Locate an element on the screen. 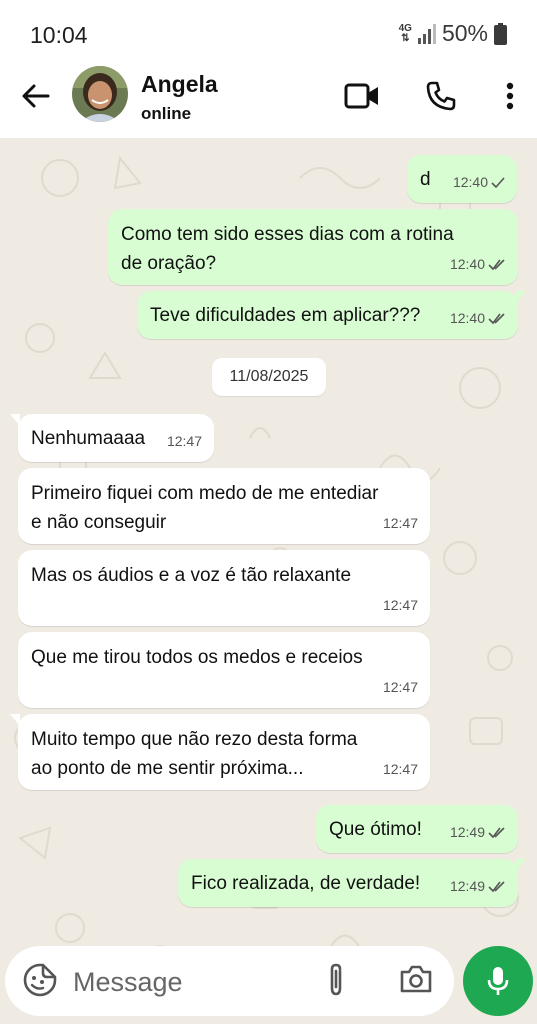 This screenshot has height=1024, width=537. contact-photo is located at coordinates (100, 94).